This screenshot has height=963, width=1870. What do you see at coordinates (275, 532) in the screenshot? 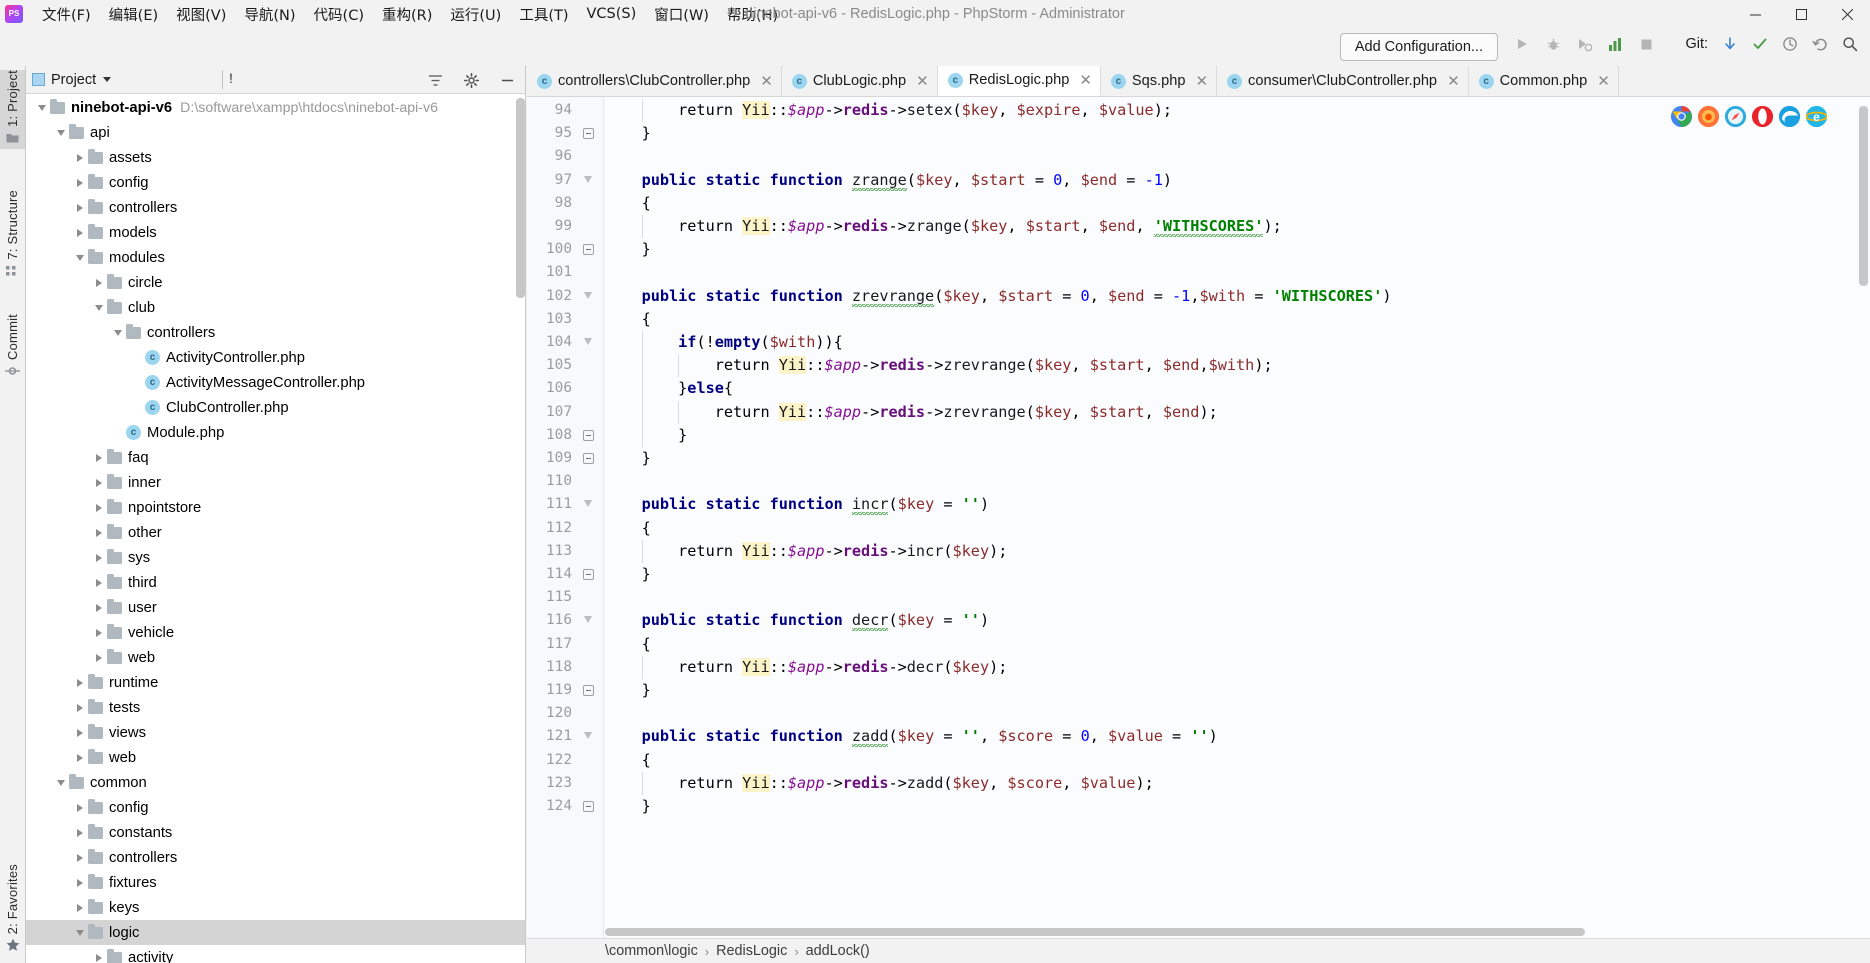
I see `tree-node-other: other` at bounding box center [275, 532].